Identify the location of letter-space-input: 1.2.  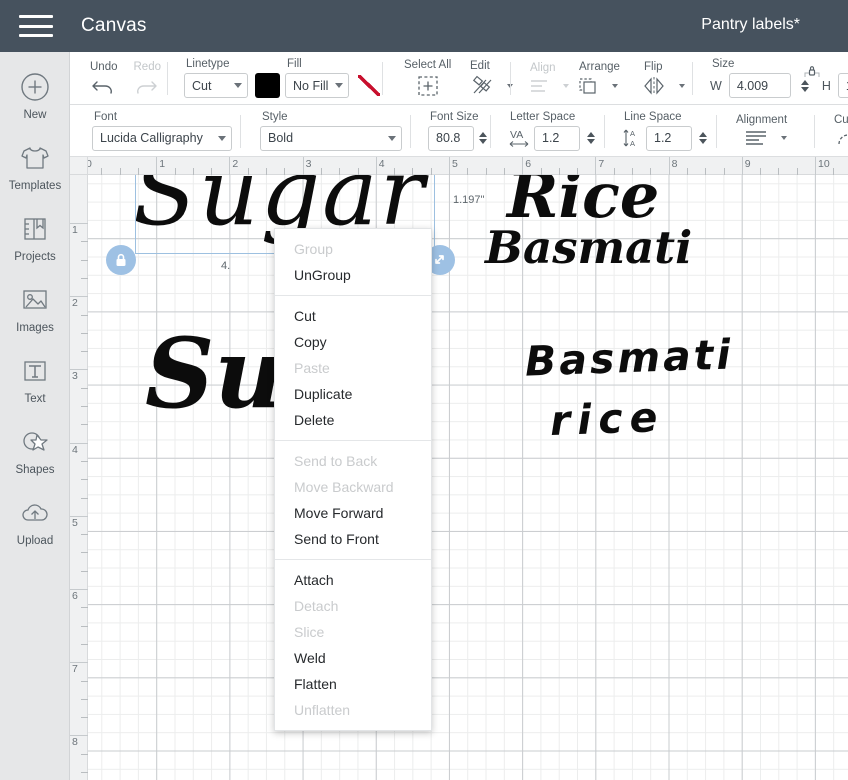
(557, 138).